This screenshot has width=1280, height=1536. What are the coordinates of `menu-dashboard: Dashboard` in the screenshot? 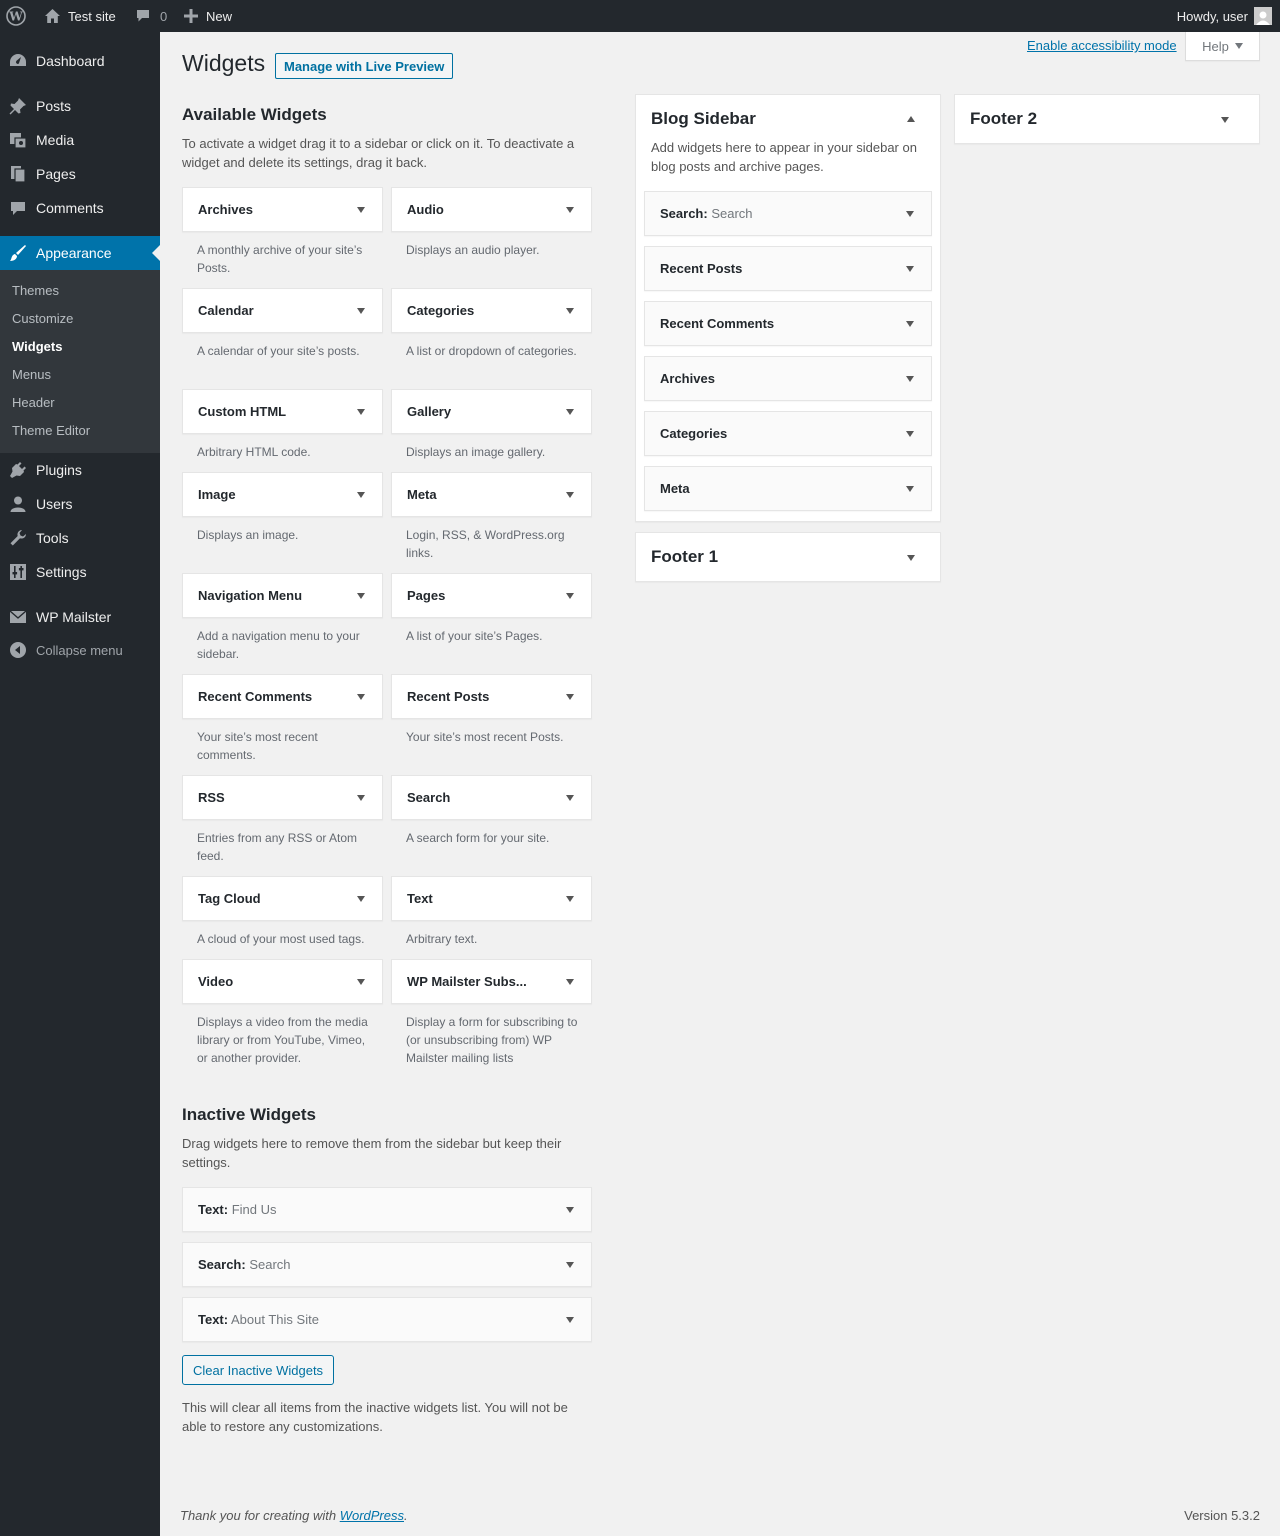 It's located at (80, 61).